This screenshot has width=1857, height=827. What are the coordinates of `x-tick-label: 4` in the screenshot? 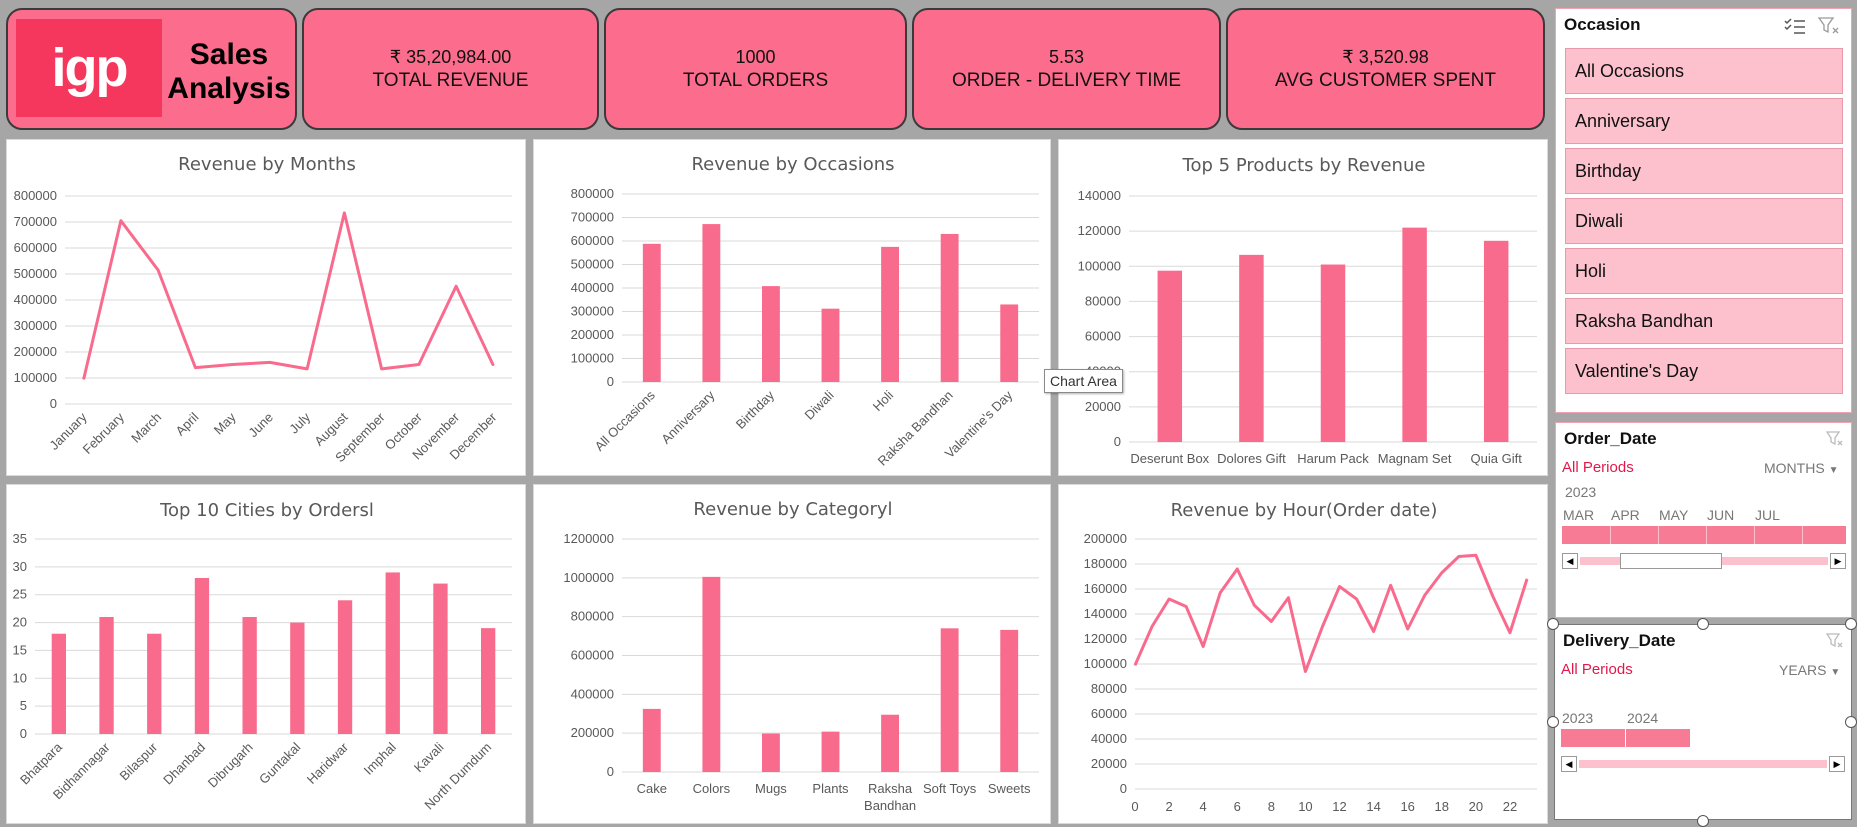 It's located at (1203, 806).